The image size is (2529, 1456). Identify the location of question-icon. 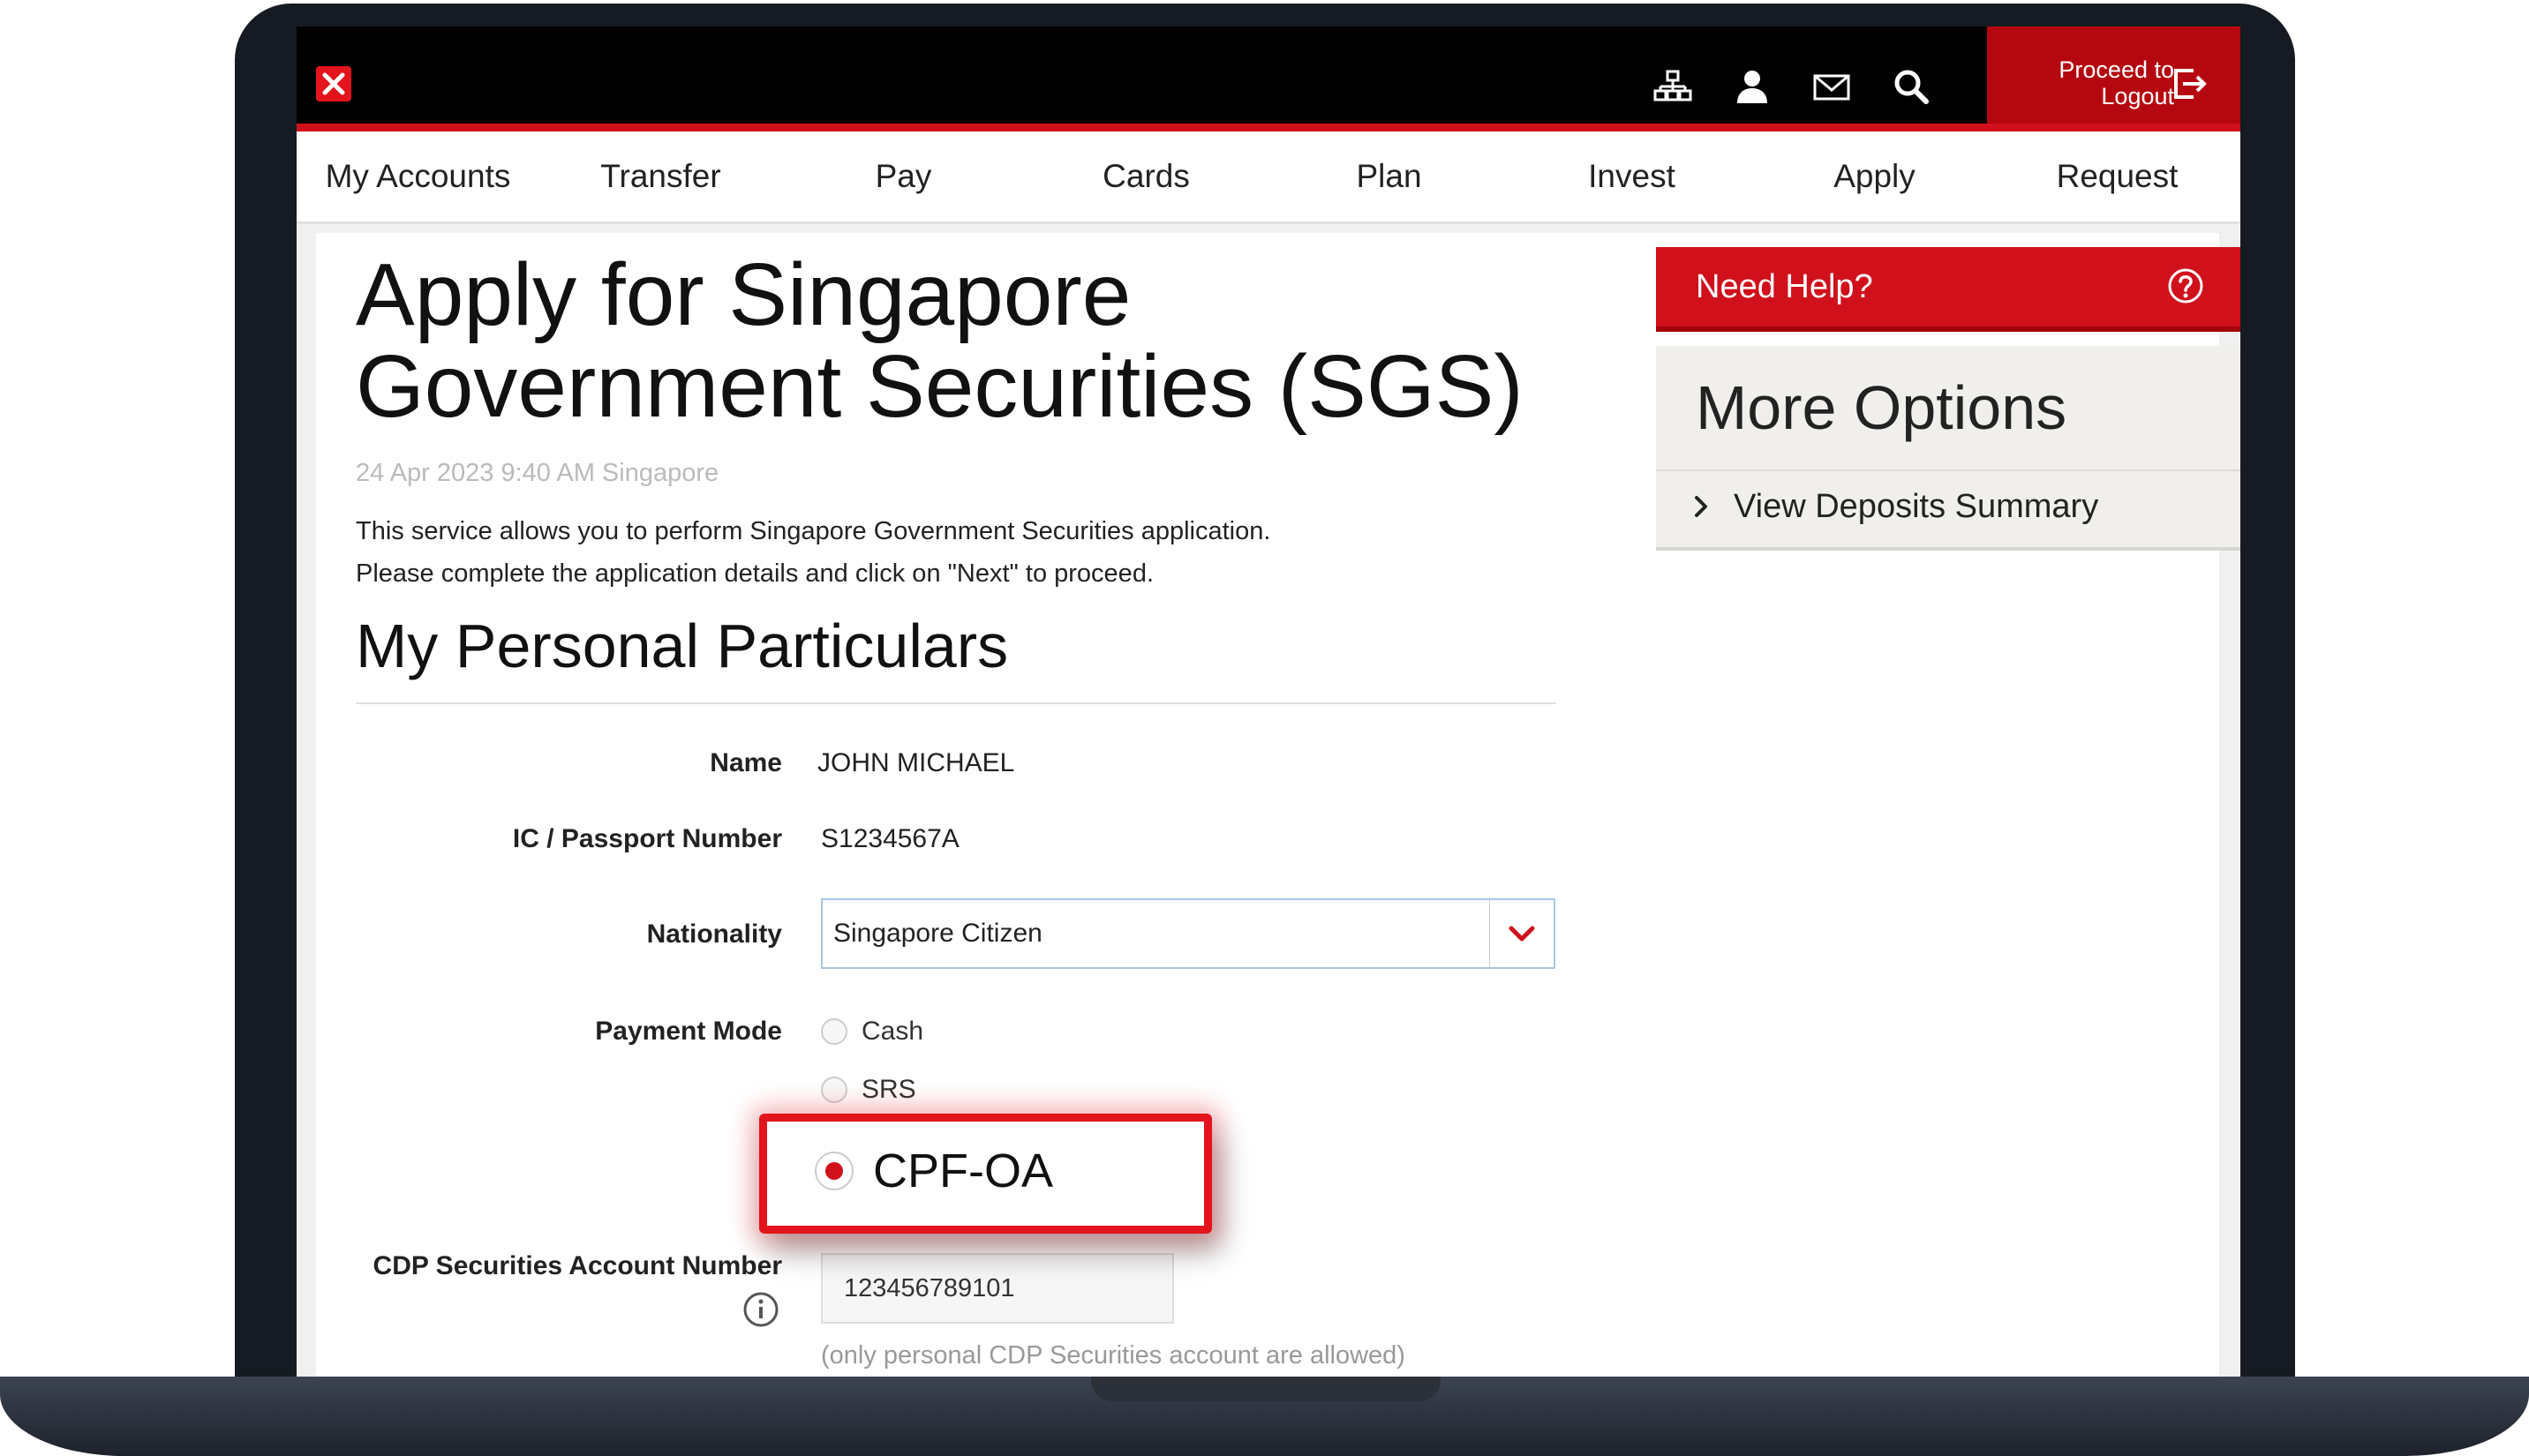
(2185, 285).